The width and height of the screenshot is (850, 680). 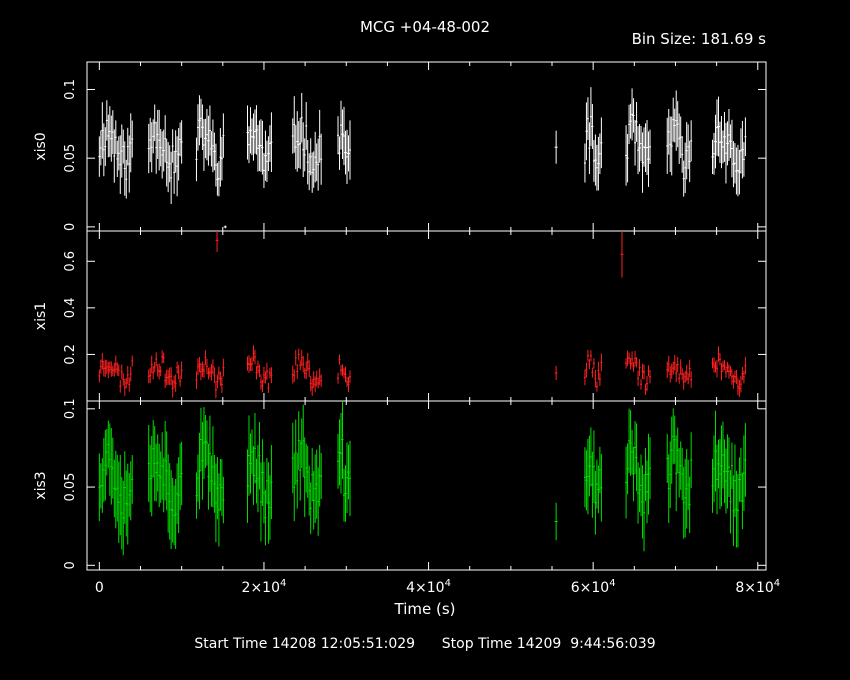 I want to click on x-tick-label: 2×104, so click(x=264, y=587).